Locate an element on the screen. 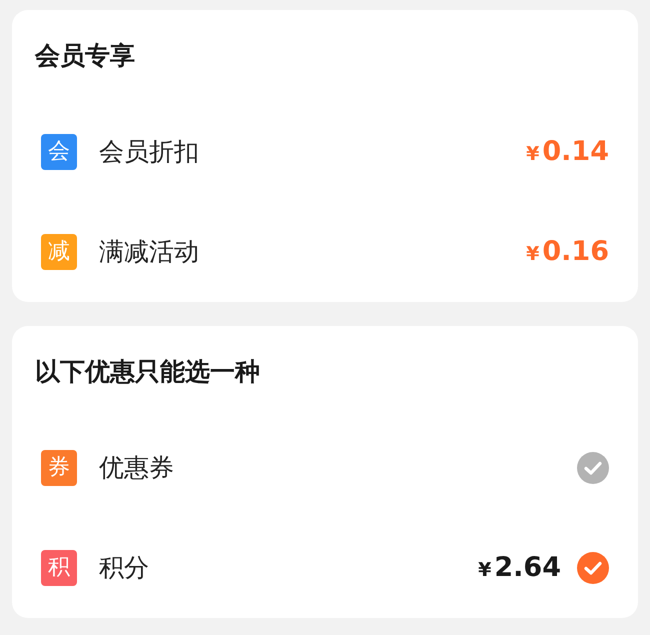 Image resolution: width=650 pixels, height=635 pixels. section-title: 会员专享 is located at coordinates (85, 56).